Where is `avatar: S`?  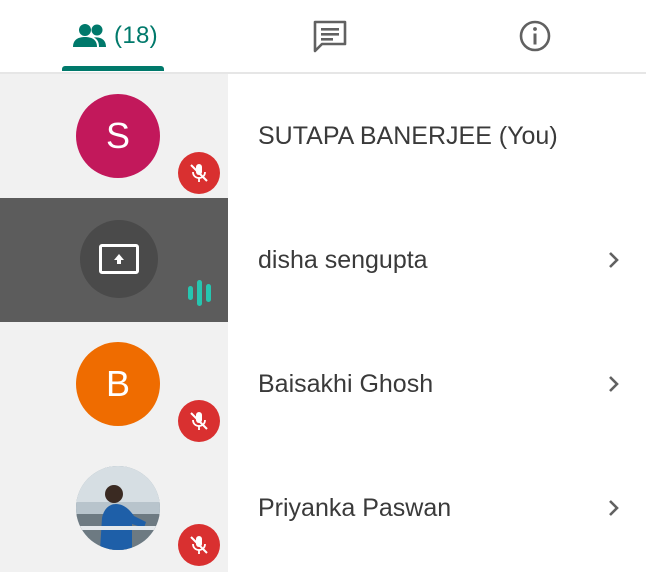 avatar: S is located at coordinates (118, 136).